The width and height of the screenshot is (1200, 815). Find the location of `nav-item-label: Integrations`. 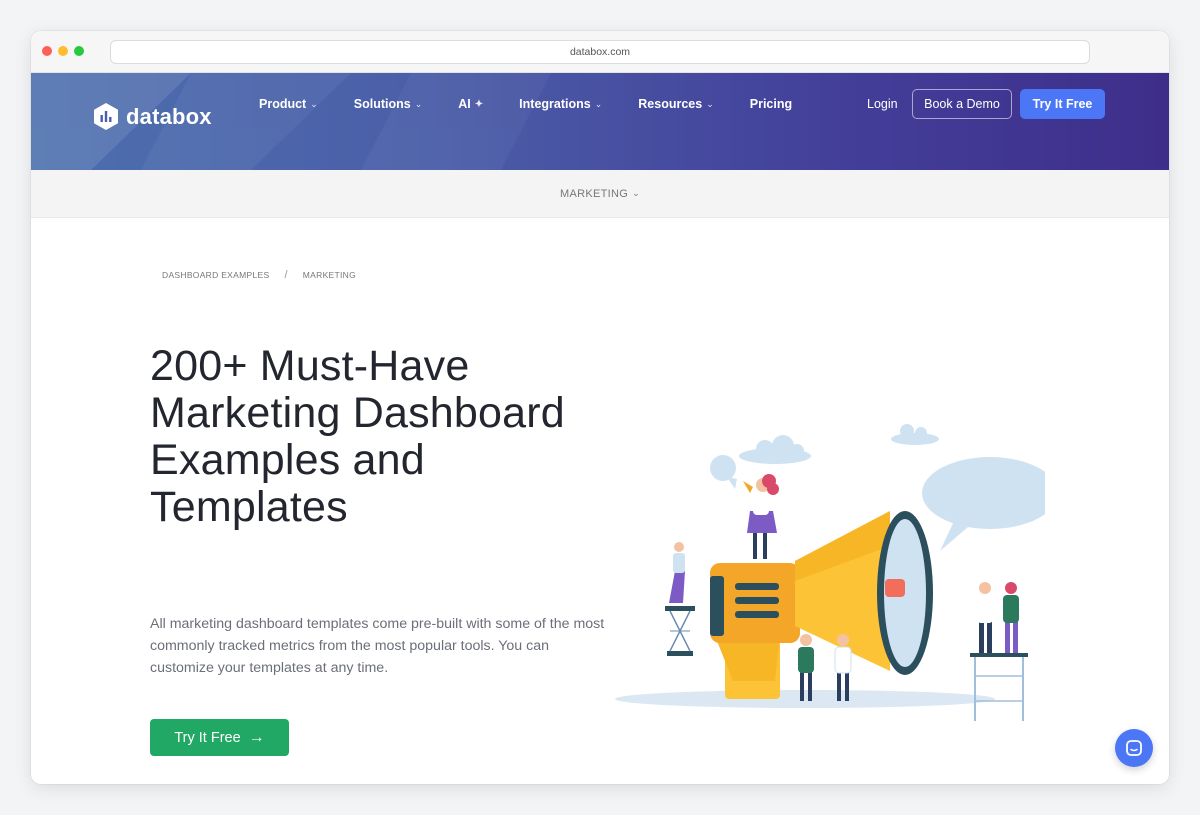

nav-item-label: Integrations is located at coordinates (555, 104).